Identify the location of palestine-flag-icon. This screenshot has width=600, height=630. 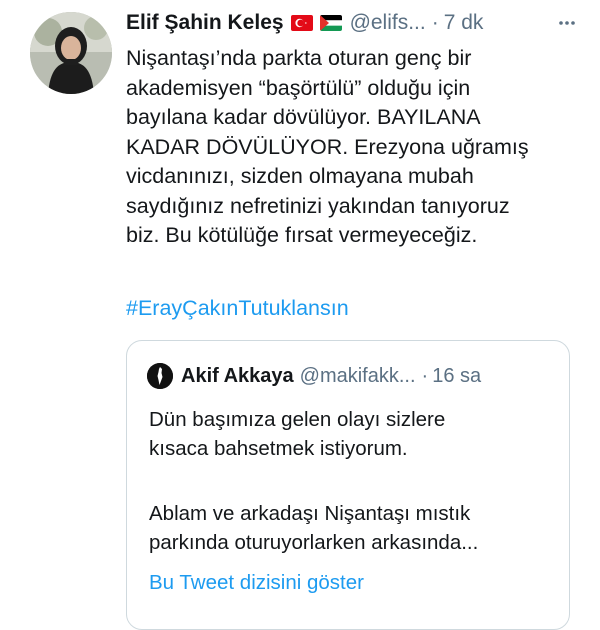
(330, 23).